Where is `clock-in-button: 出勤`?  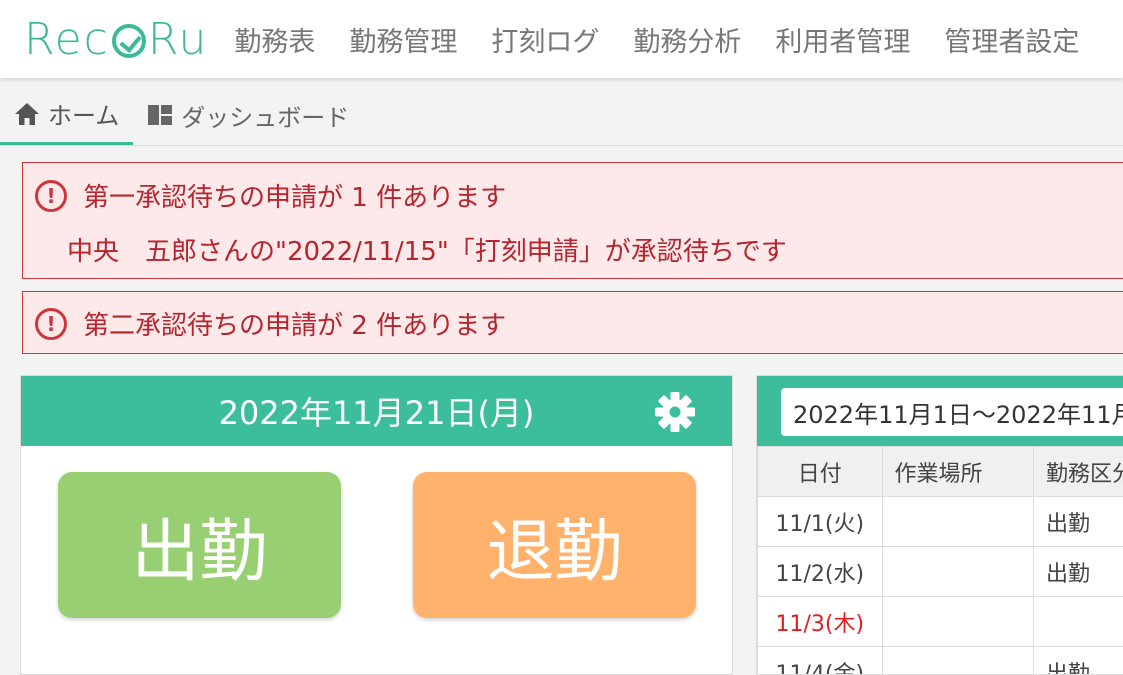
clock-in-button: 出勤 is located at coordinates (199, 545).